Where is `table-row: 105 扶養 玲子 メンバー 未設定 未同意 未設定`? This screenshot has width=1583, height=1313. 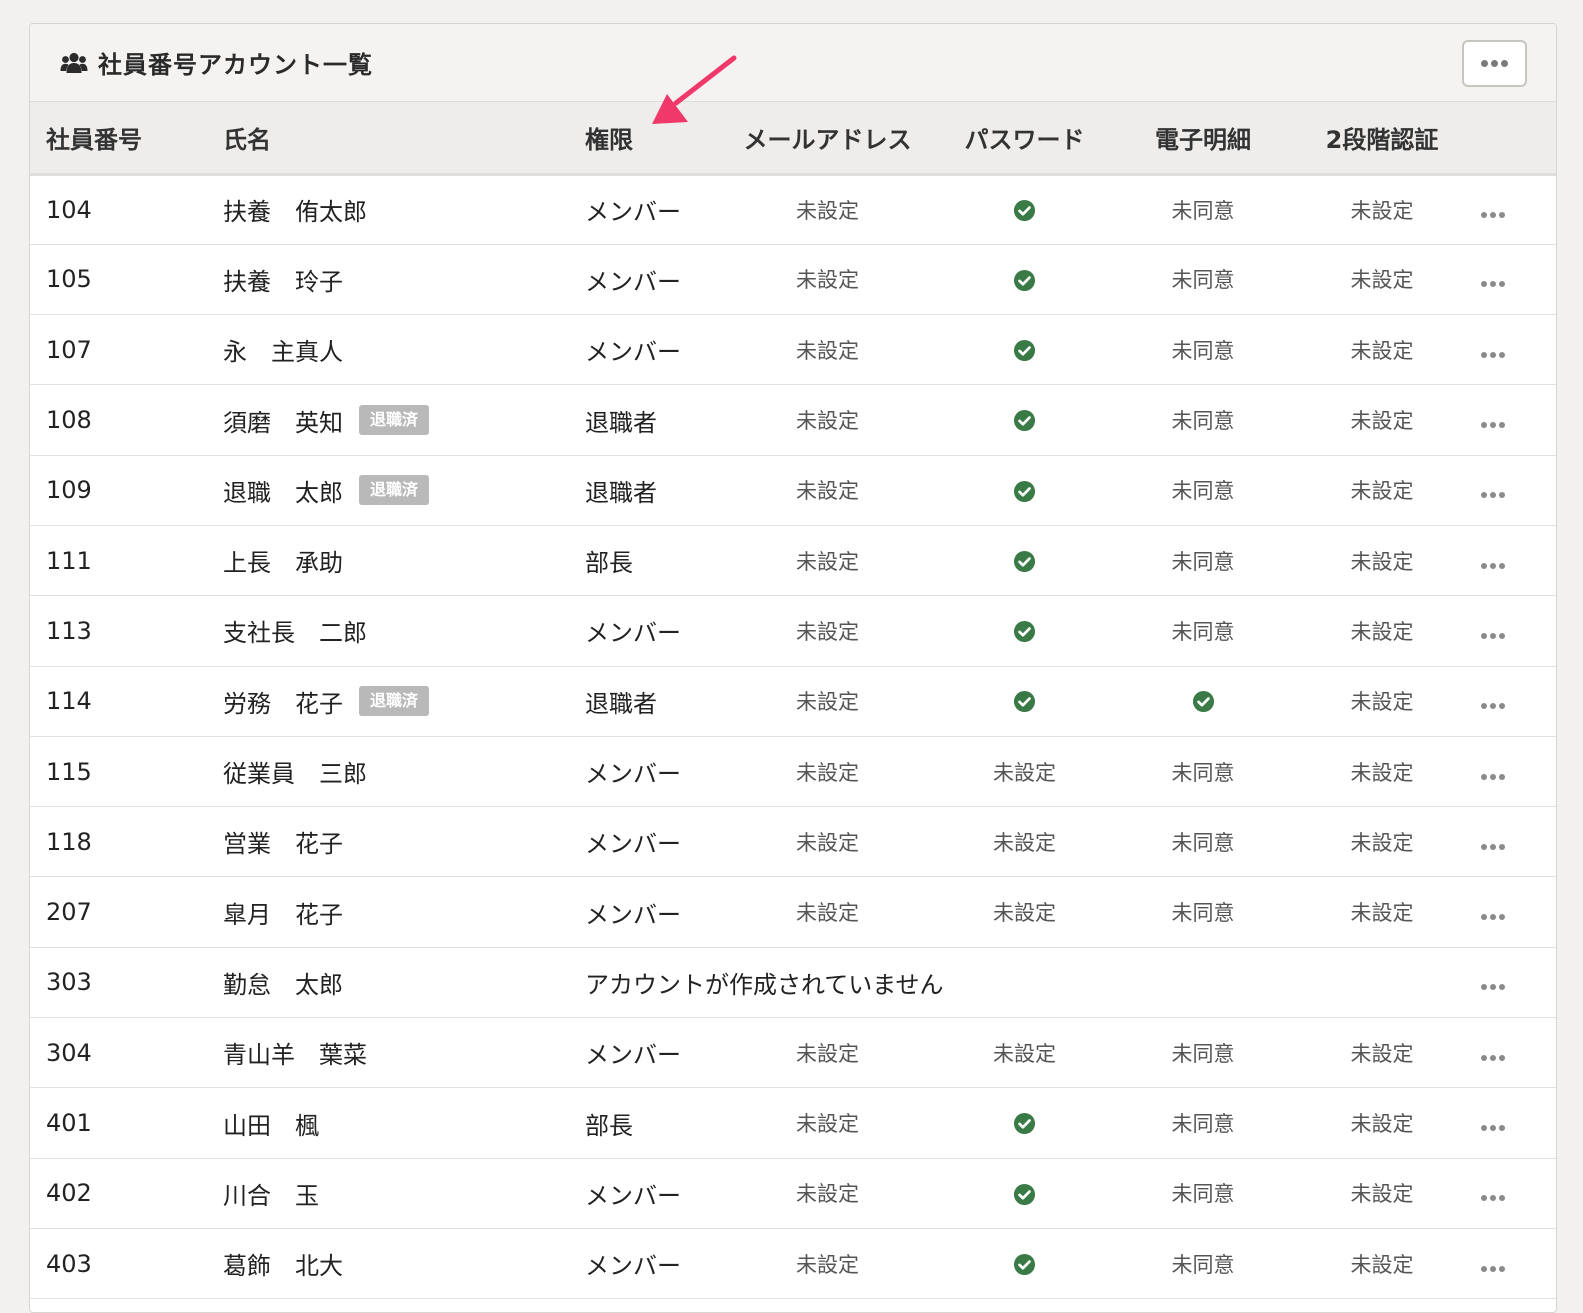
table-row: 105 扶養 玲子 メンバー 未設定 未同意 未設定 is located at coordinates (793, 280).